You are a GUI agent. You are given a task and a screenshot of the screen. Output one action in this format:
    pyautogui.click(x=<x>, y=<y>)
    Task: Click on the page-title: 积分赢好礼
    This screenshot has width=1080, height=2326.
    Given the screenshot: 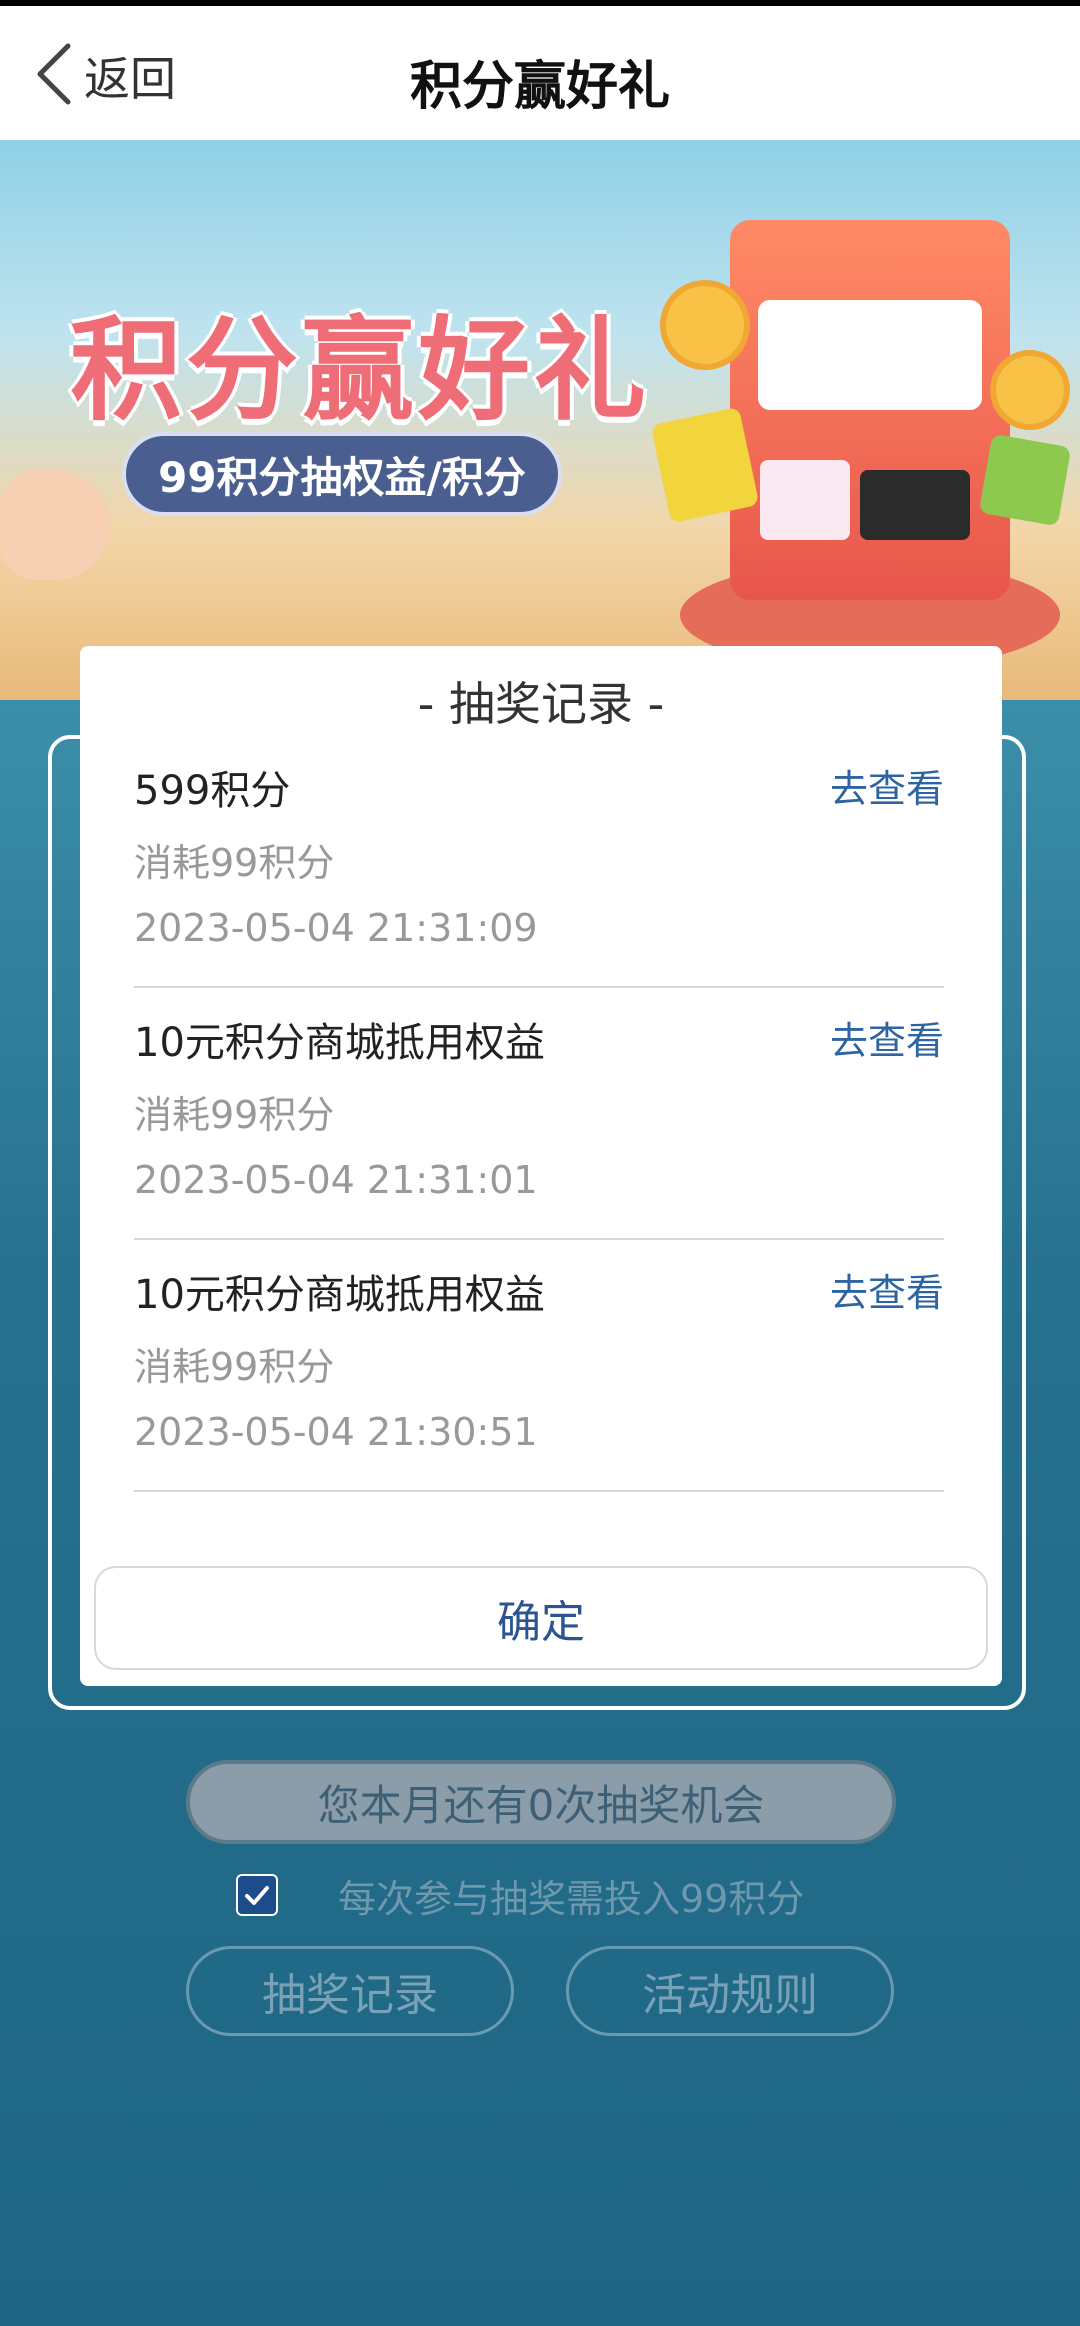 What is the action you would take?
    pyautogui.click(x=539, y=87)
    